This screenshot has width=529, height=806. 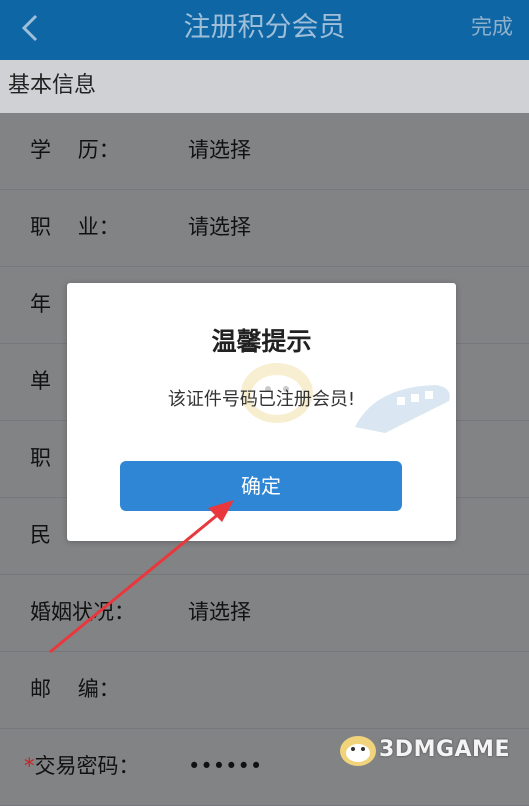 I want to click on marital-status-select: 请选择, so click(x=219, y=612).